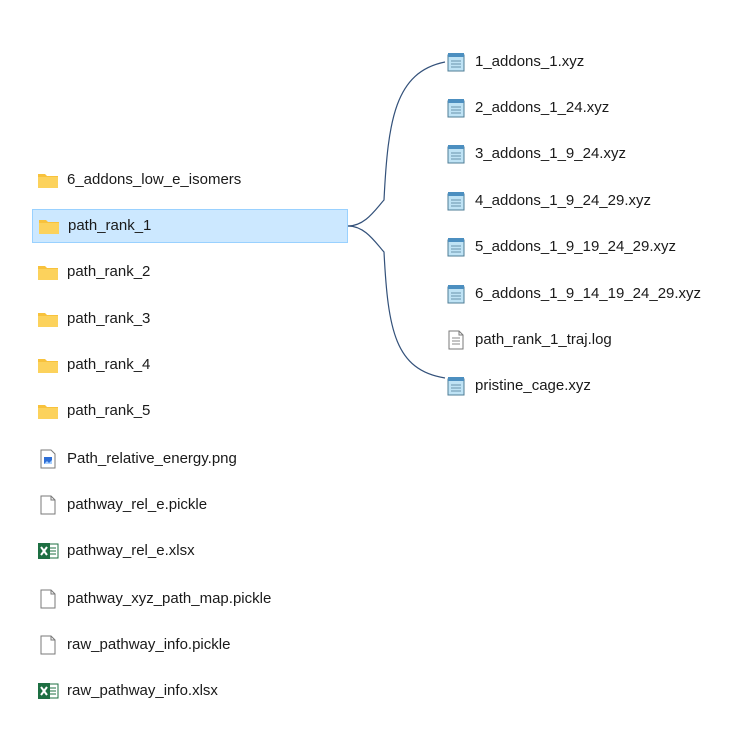  Describe the element at coordinates (543, 339) in the screenshot. I see `item-label: path_rank_1_traj.log` at that location.